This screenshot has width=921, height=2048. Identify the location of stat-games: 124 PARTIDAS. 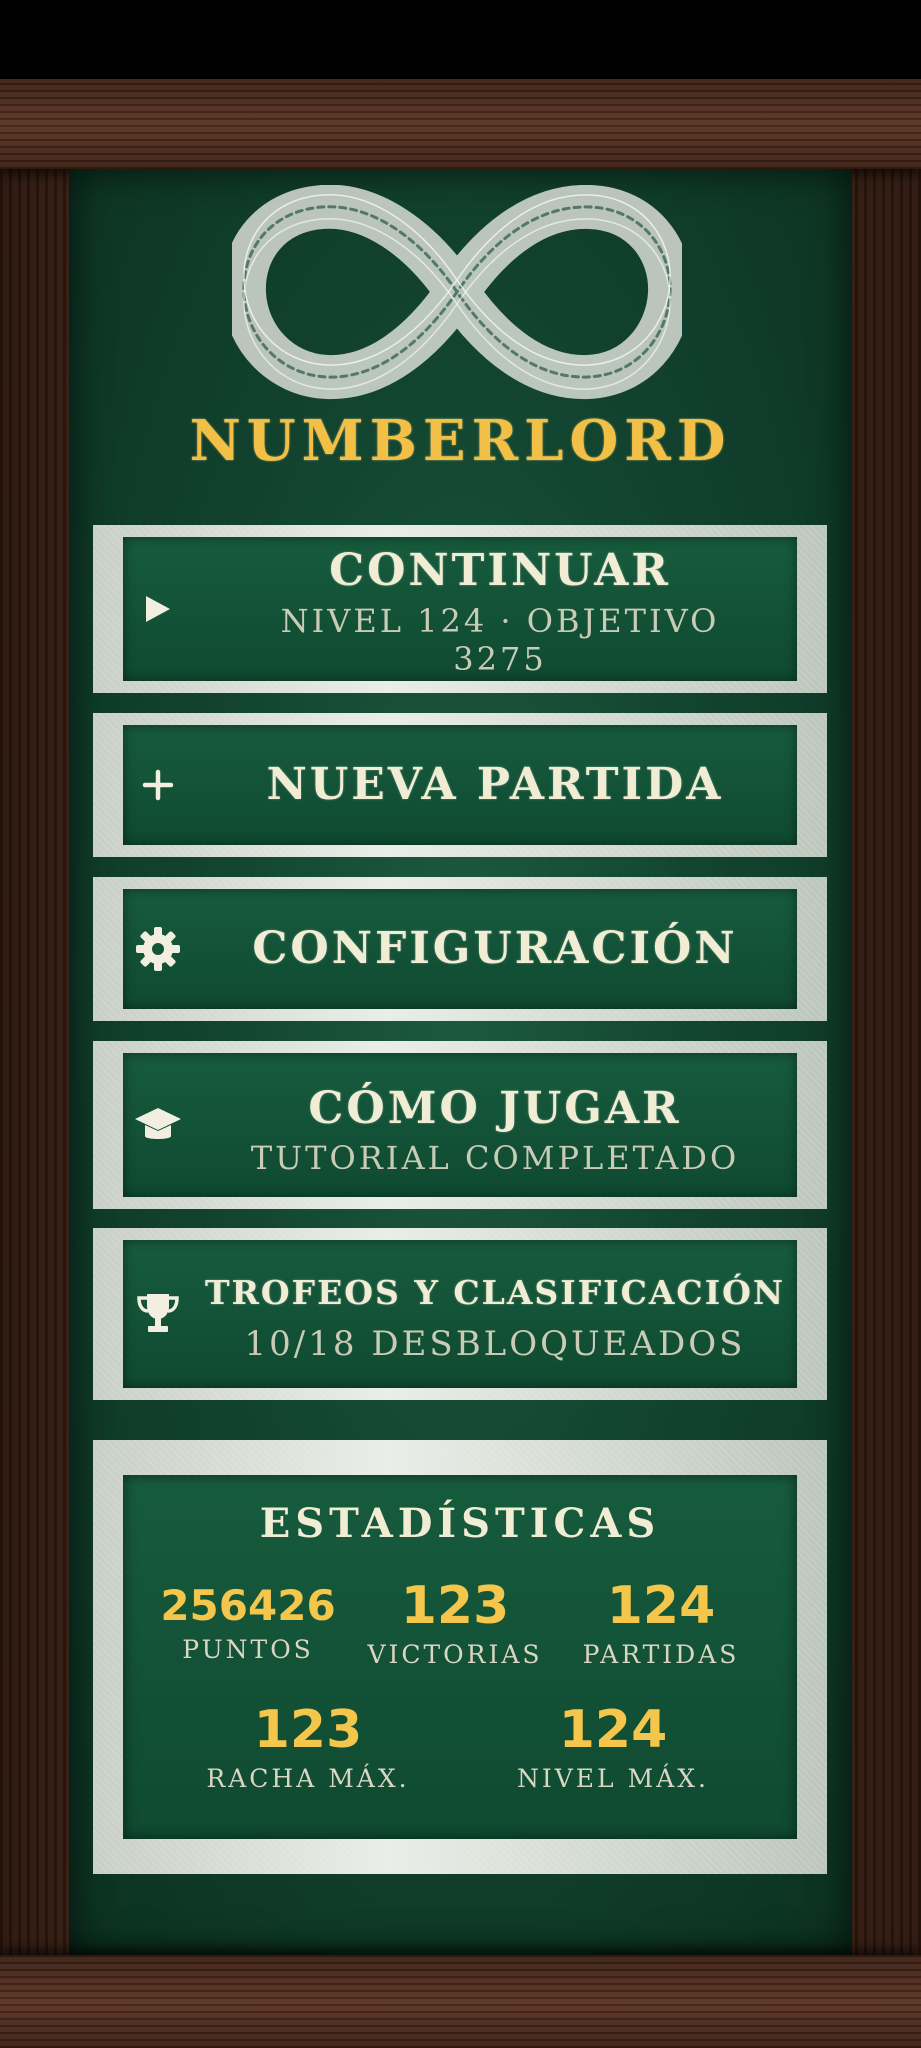
(661, 1624).